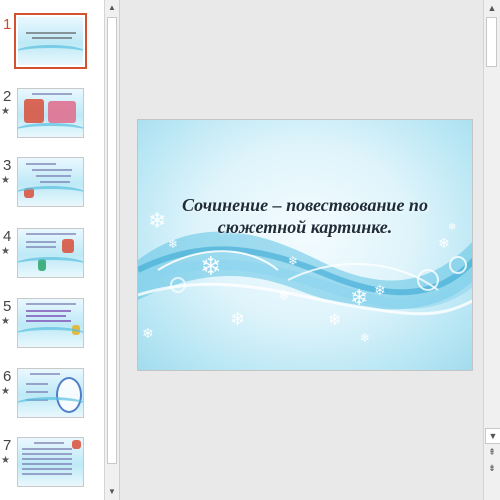 Image resolution: width=500 pixels, height=500 pixels. What do you see at coordinates (7, 445) in the screenshot?
I see `slide-number: 7` at bounding box center [7, 445].